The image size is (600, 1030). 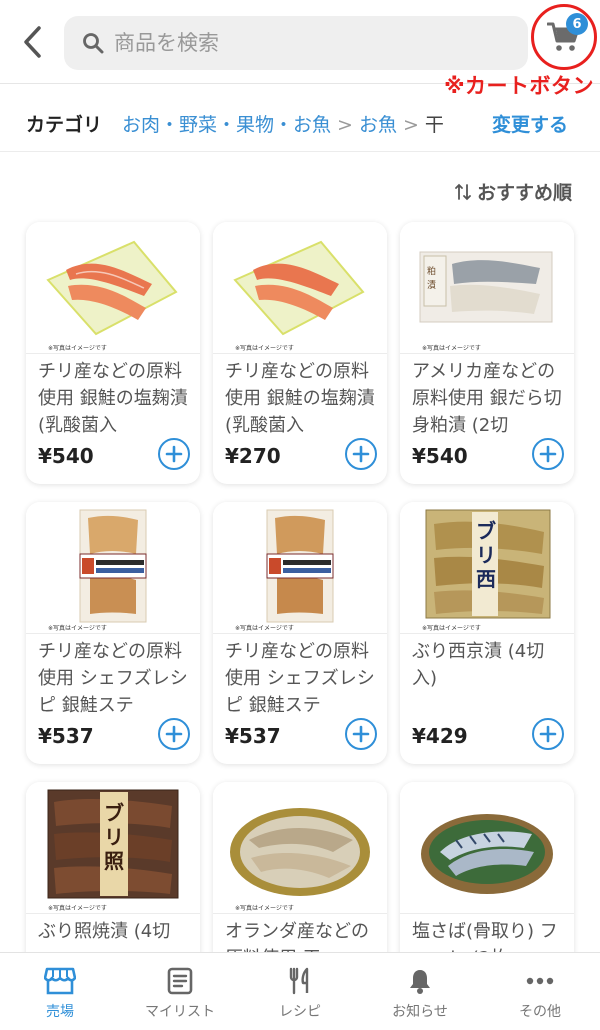 I want to click on chevron-left-icon, so click(x=32, y=42).